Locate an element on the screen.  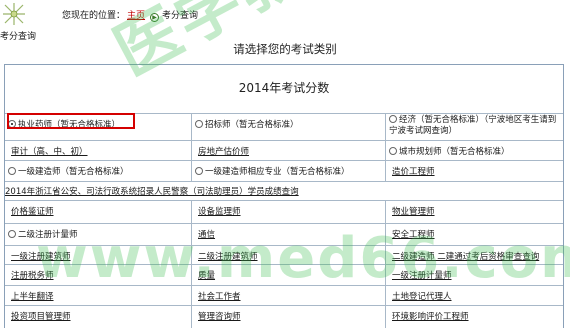
table-row: 注册税务师 质量 一级注册计量师 is located at coordinates (284, 274).